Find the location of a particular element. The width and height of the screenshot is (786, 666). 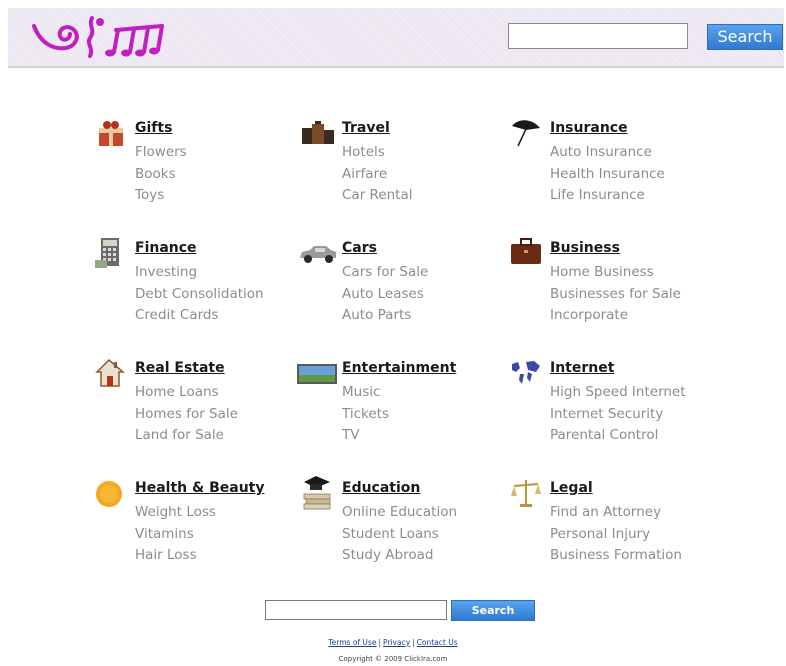

category-link: Weight Loss is located at coordinates (175, 513).